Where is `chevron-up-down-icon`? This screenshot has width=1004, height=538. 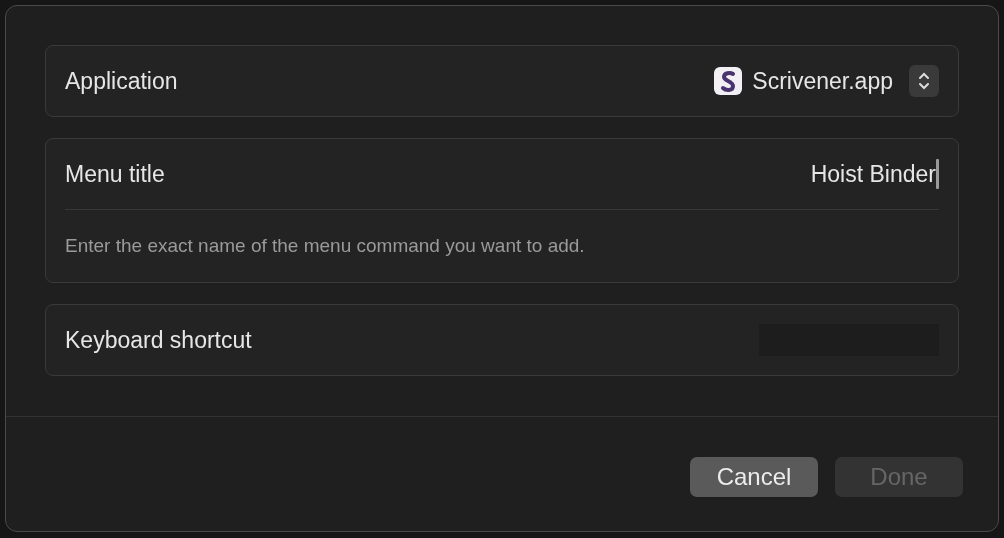 chevron-up-down-icon is located at coordinates (924, 81).